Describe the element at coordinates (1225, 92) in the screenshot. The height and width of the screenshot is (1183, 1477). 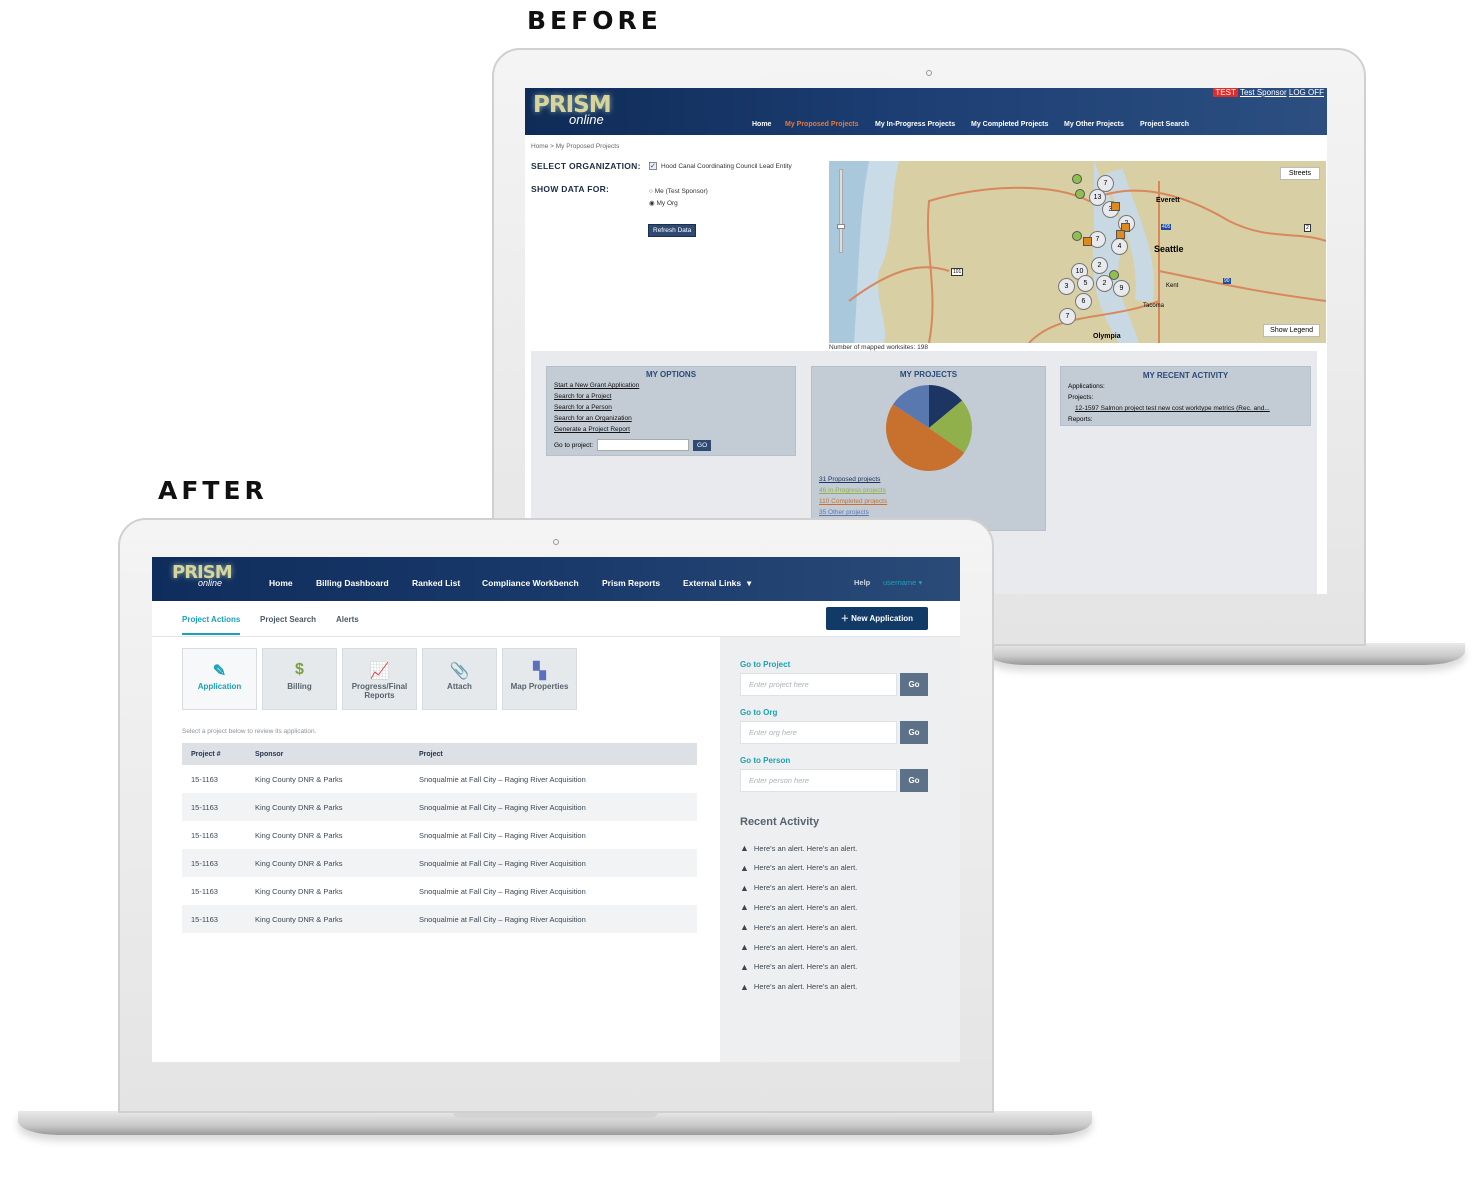
I see `test-badge: TEST` at that location.